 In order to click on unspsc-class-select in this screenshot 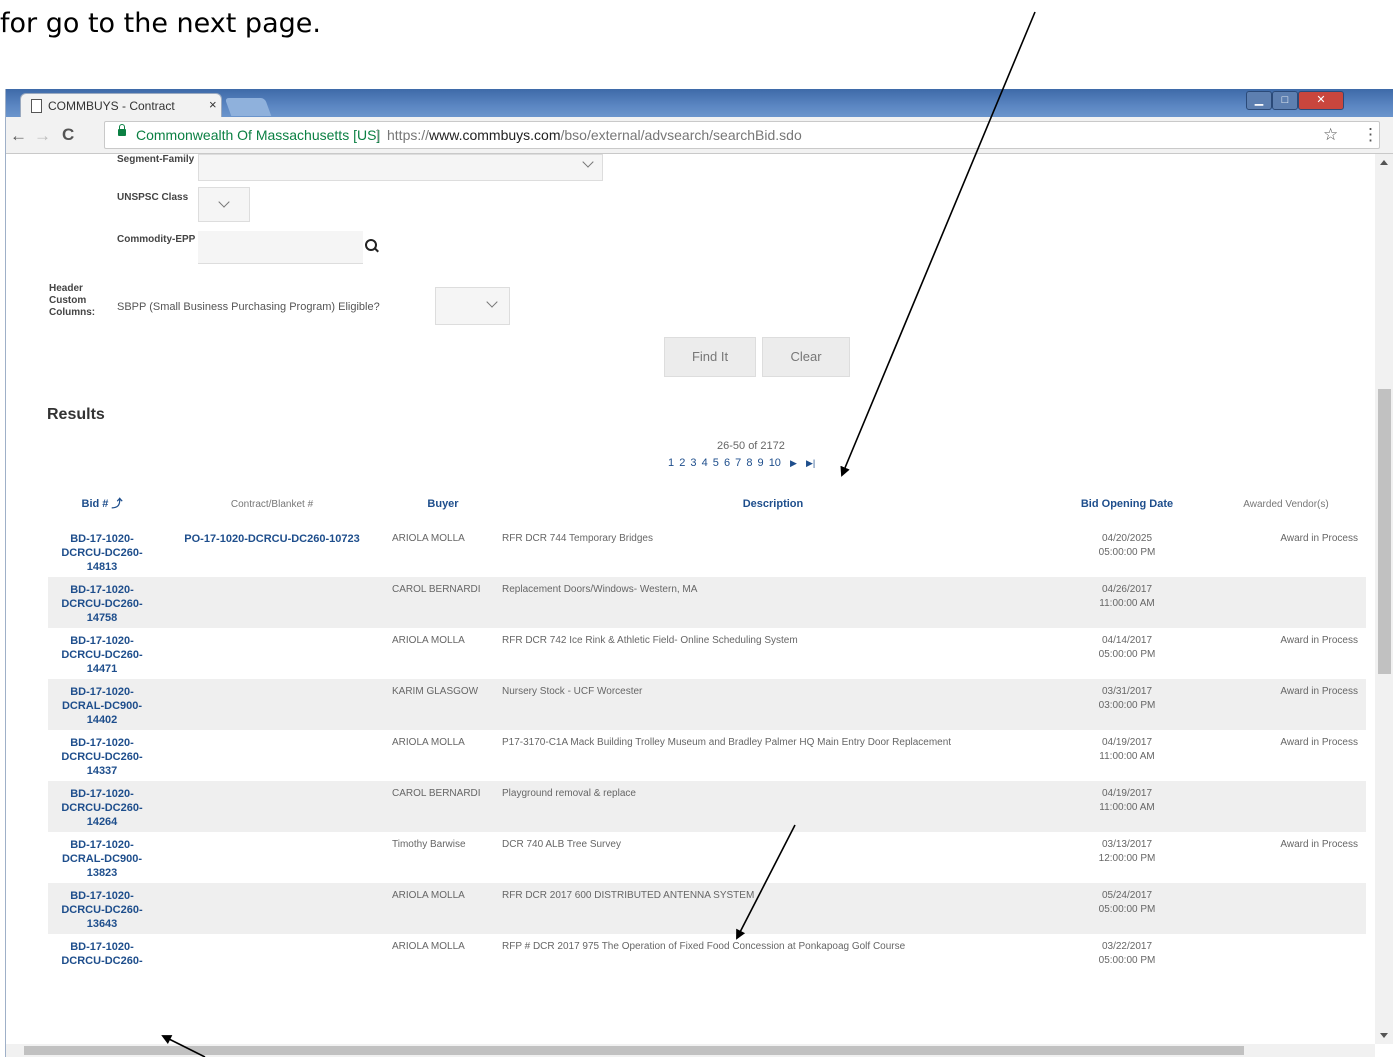, I will do `click(224, 204)`.